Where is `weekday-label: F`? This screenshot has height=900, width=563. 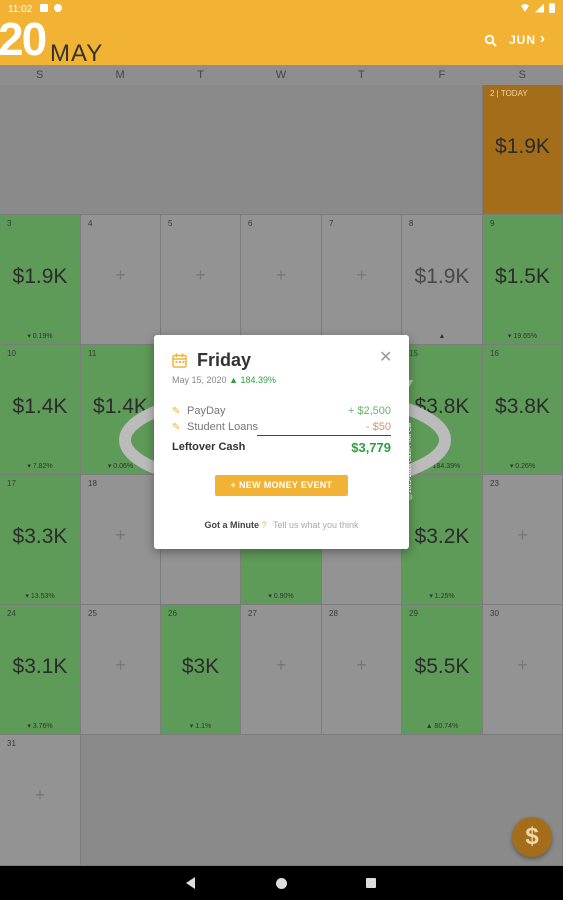 weekday-label: F is located at coordinates (442, 75).